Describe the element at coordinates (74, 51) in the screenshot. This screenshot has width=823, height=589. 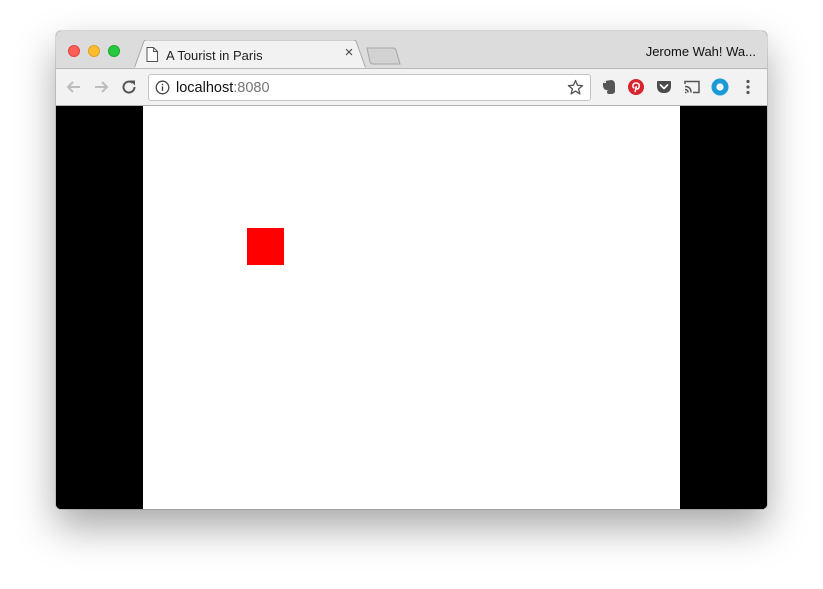
I see `close-window-button` at that location.